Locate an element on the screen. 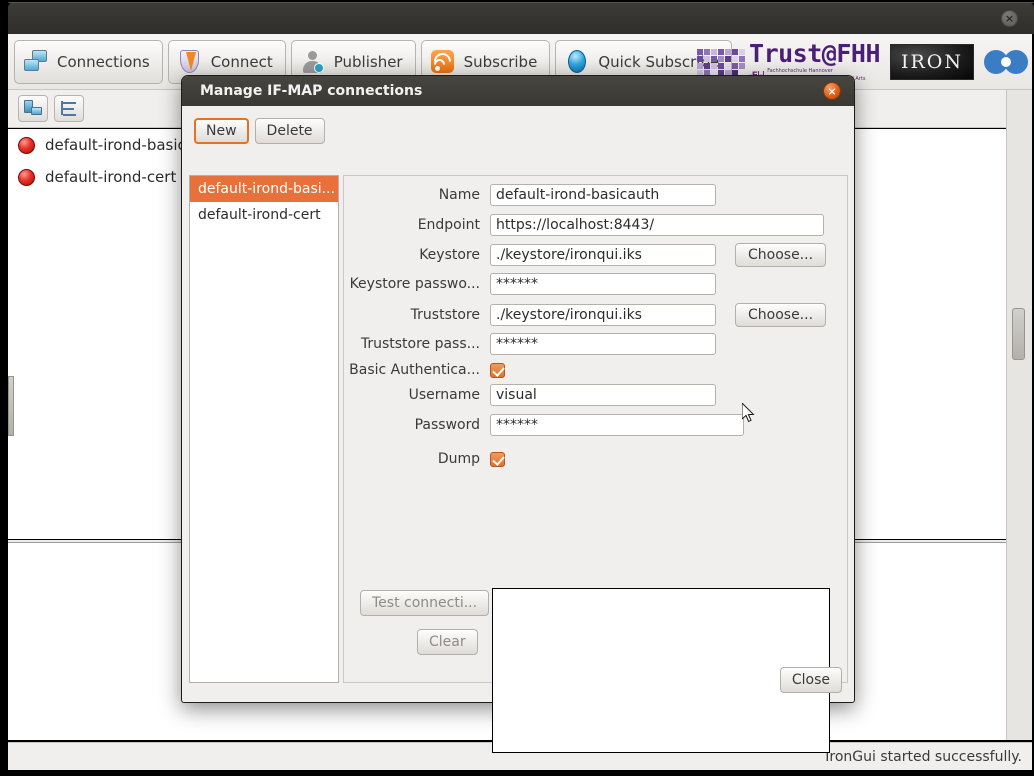 The height and width of the screenshot is (776, 1034). field-row-dump: Dump is located at coordinates (424, 459).